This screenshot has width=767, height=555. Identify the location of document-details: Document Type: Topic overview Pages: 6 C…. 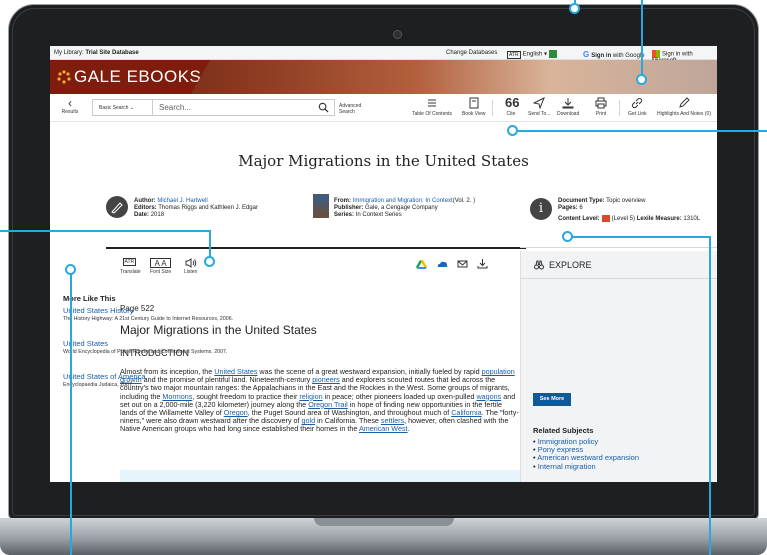
(629, 210).